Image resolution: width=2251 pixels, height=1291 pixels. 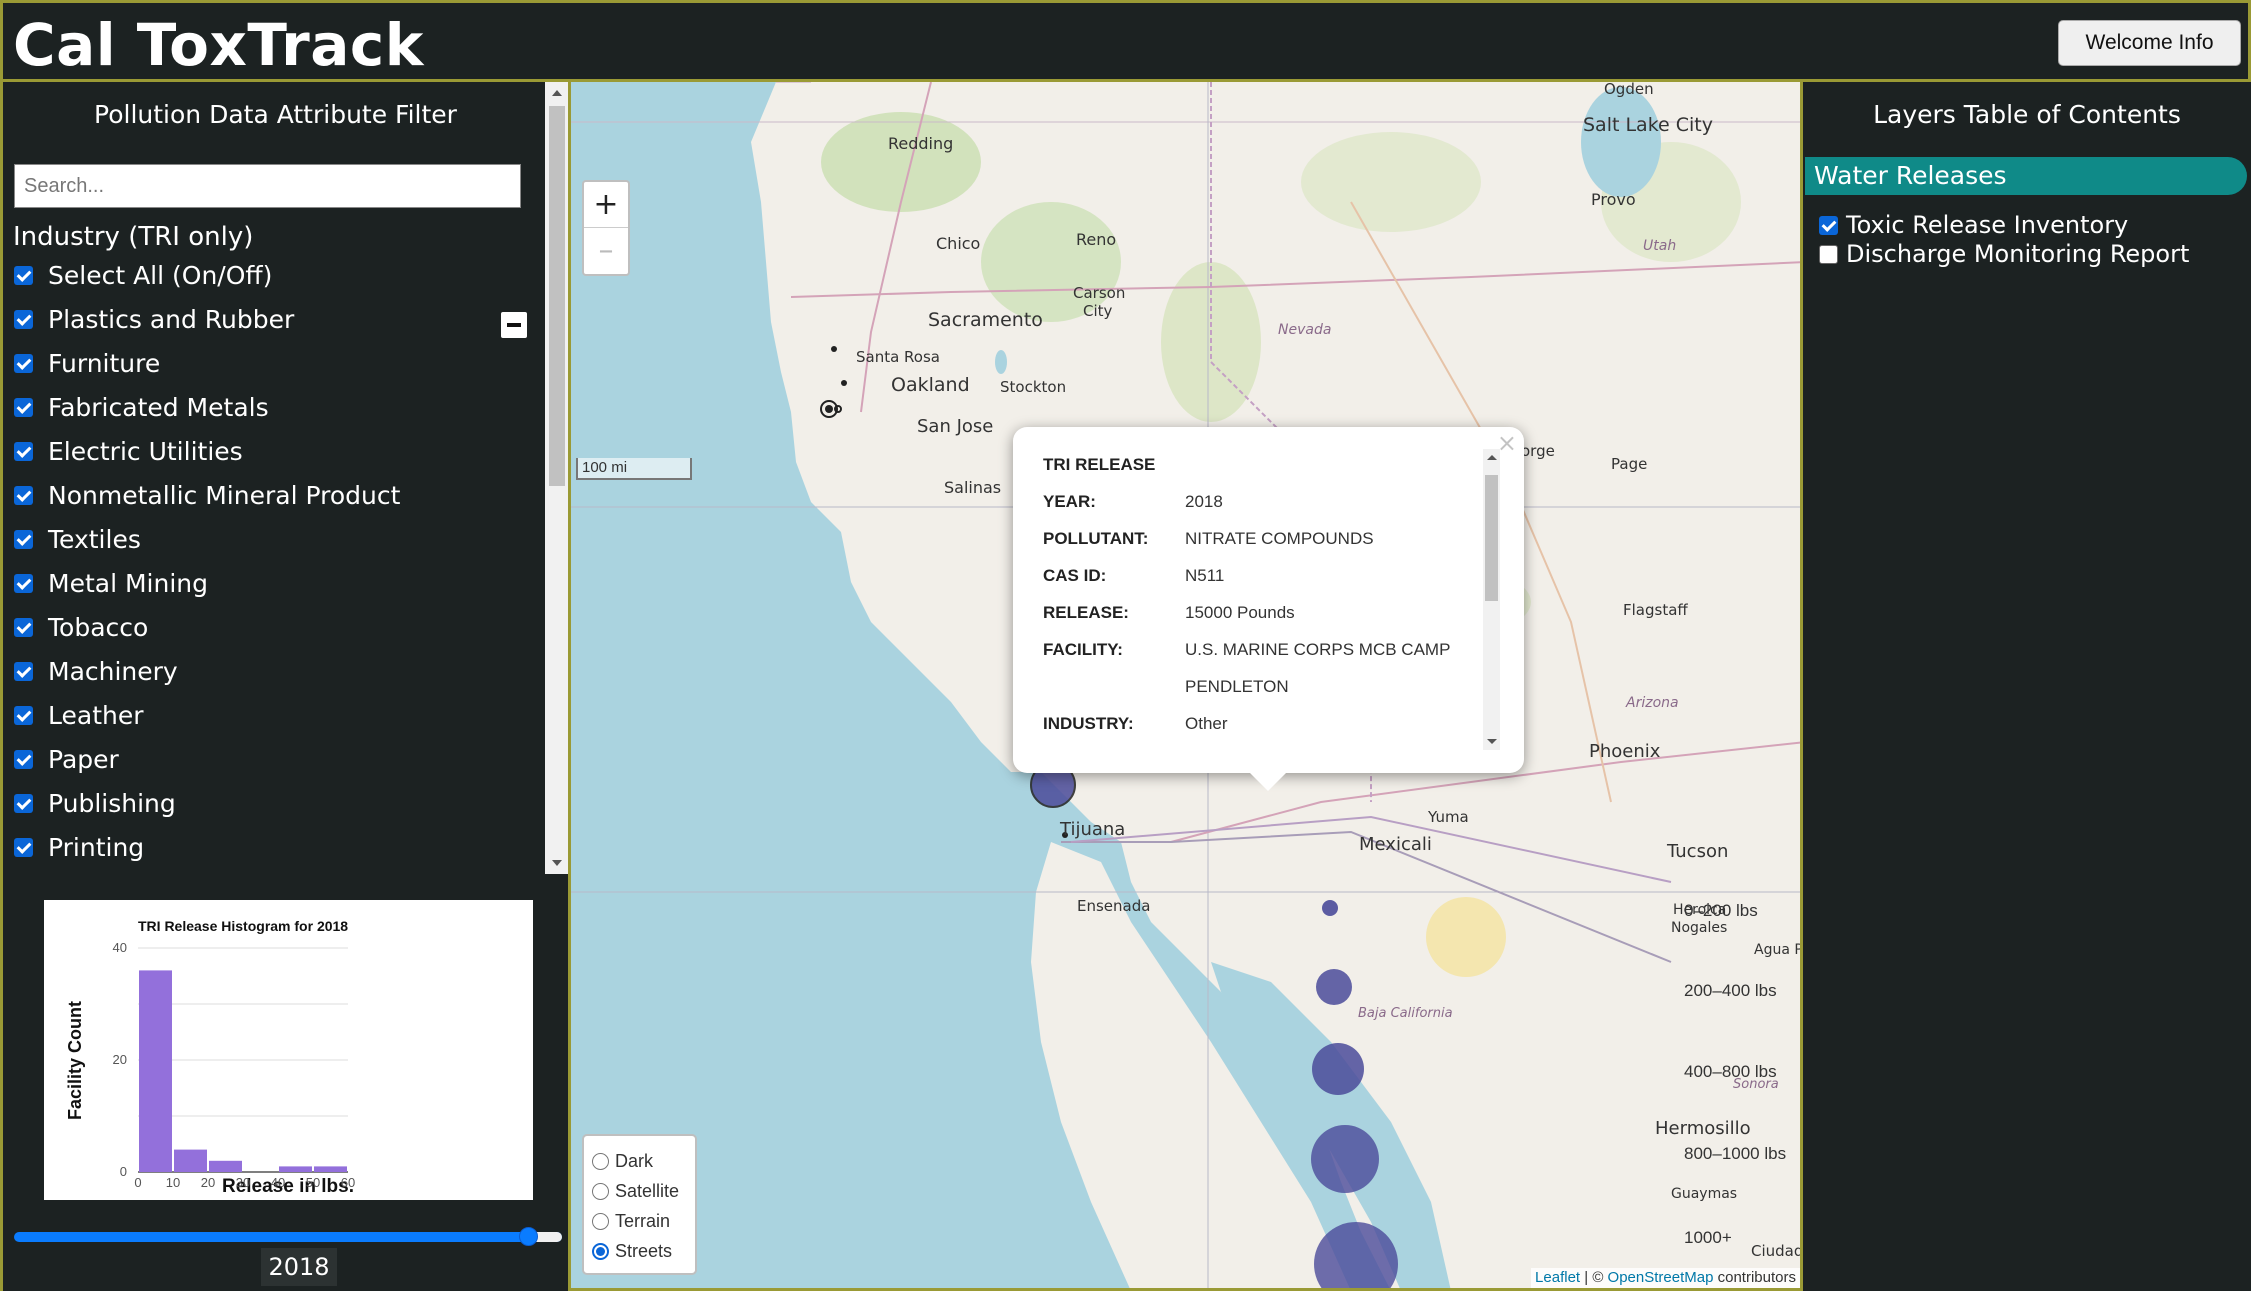 What do you see at coordinates (606, 205) in the screenshot?
I see `zoom-in-button: +` at bounding box center [606, 205].